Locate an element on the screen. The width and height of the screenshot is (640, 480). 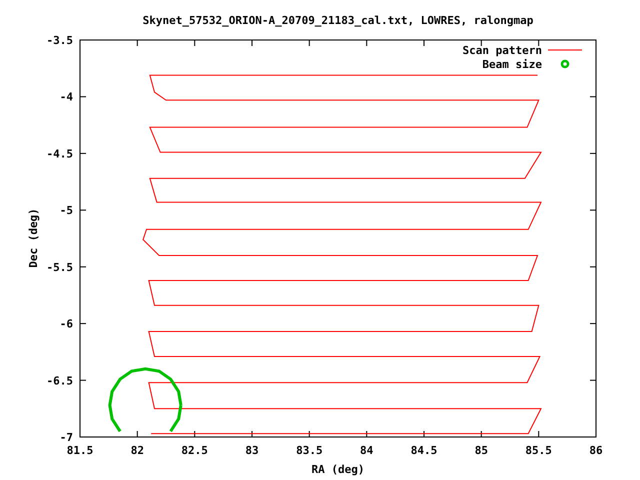
x-tick-label: 82.5 is located at coordinates (194, 450).